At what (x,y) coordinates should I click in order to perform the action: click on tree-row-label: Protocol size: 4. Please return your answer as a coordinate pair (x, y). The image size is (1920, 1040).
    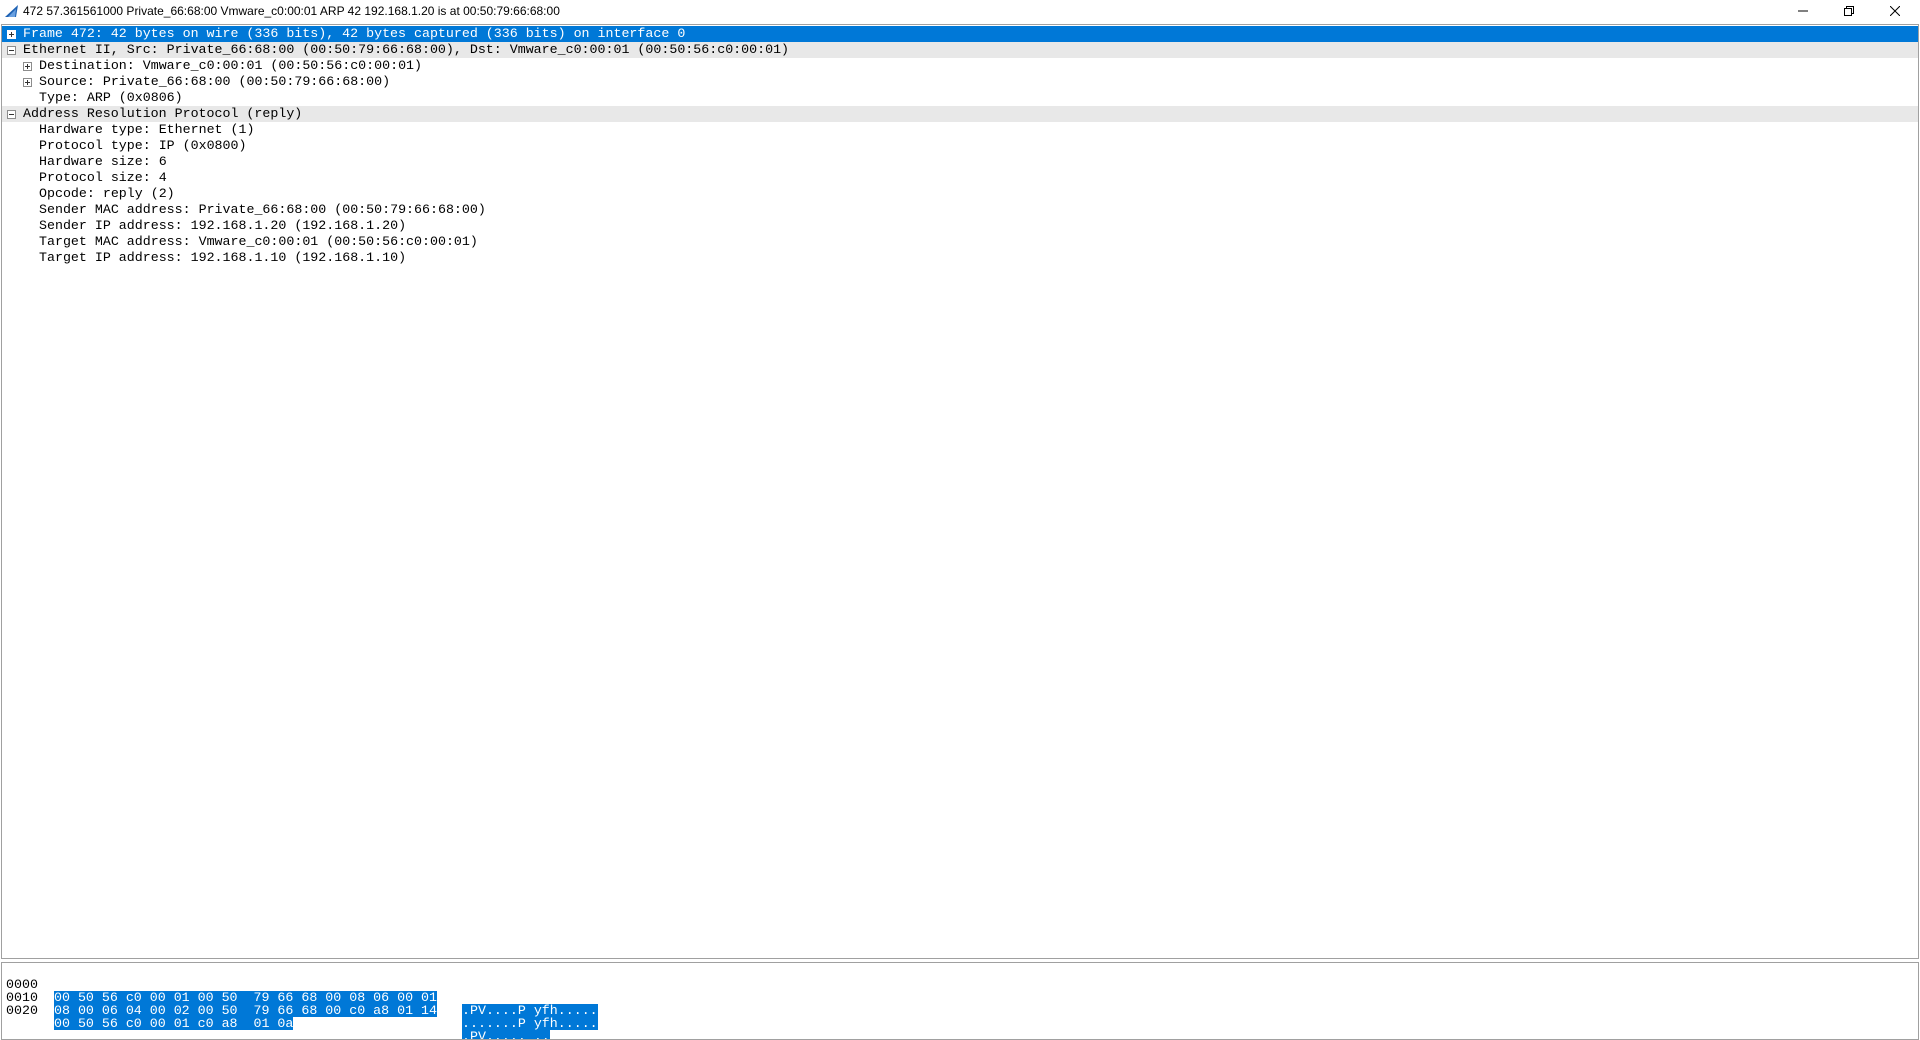
    Looking at the image, I should click on (103, 177).